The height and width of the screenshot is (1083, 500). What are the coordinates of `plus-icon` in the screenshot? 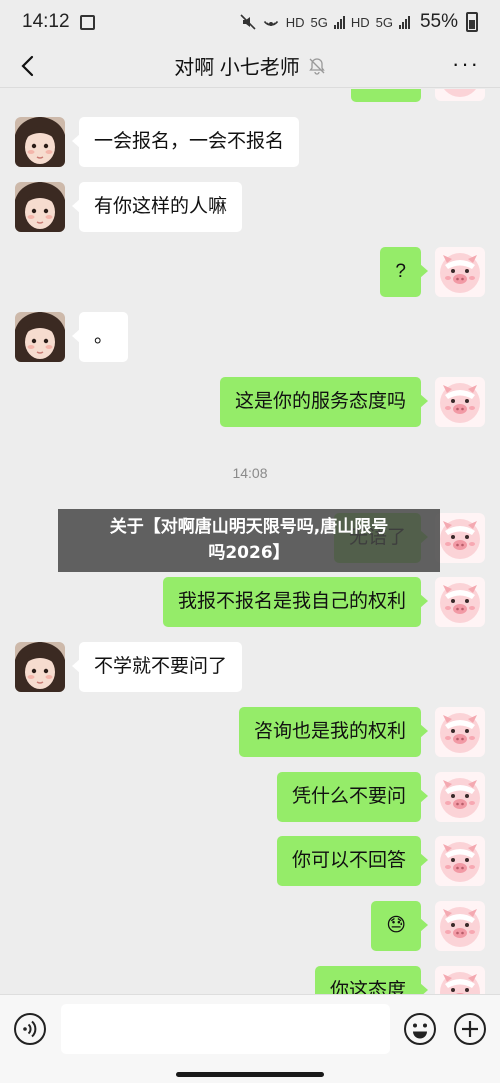 It's located at (470, 1029).